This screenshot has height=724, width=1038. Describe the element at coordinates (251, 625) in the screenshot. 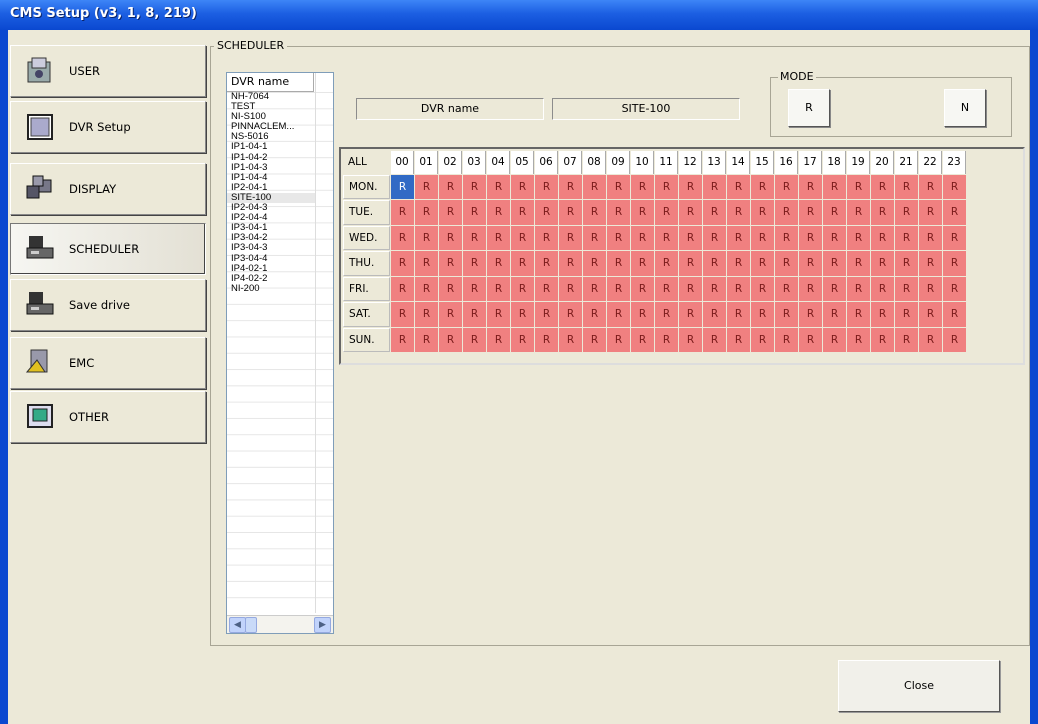

I see `scroll-thumb` at that location.